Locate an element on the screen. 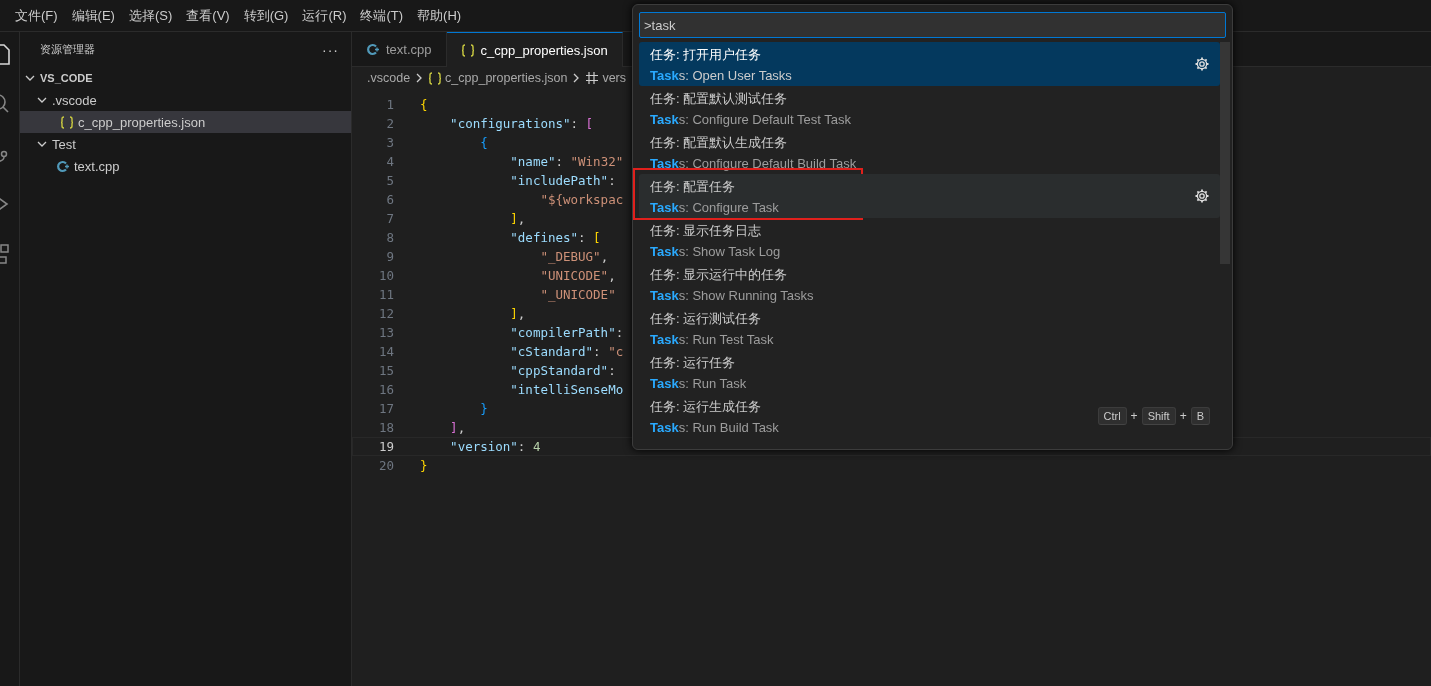 Image resolution: width=1431 pixels, height=686 pixels. command-label: 任务: 显示任务日志 is located at coordinates (706, 230).